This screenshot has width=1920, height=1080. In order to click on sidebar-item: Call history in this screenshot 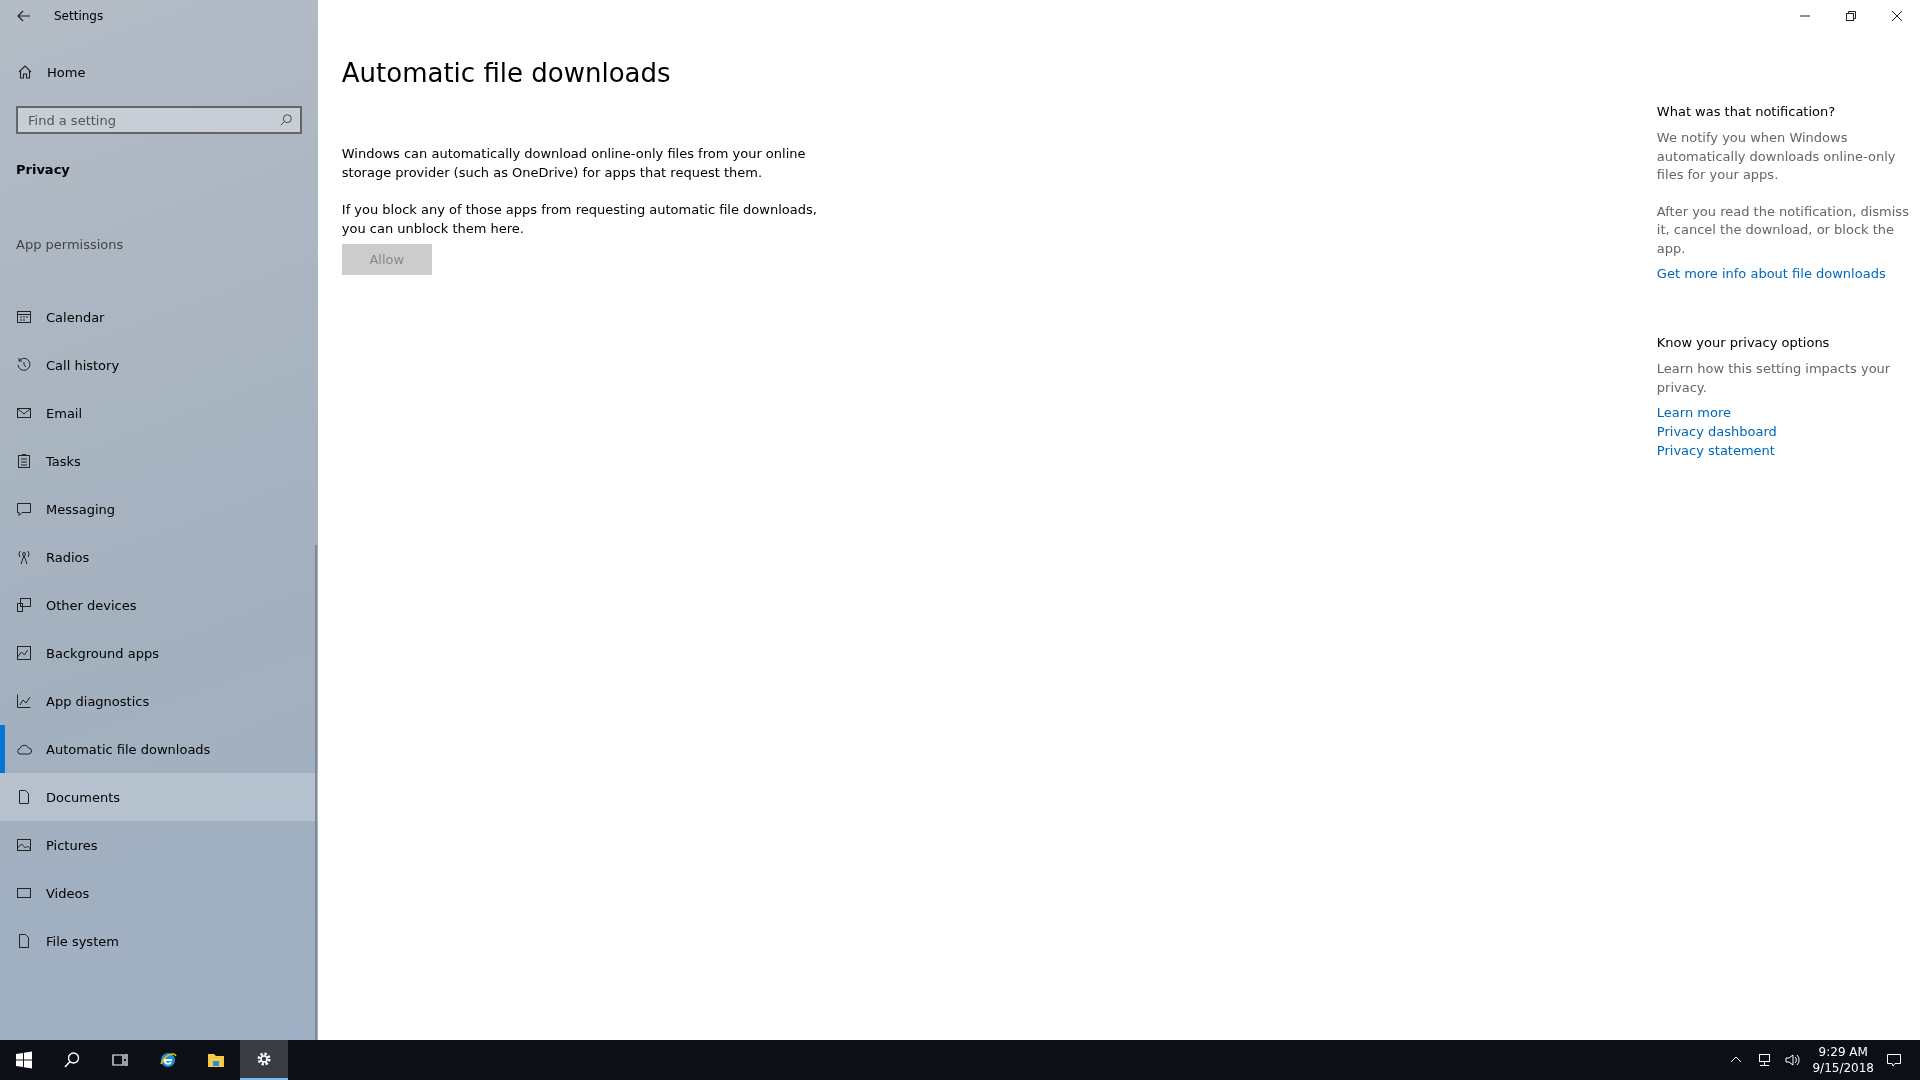, I will do `click(159, 365)`.